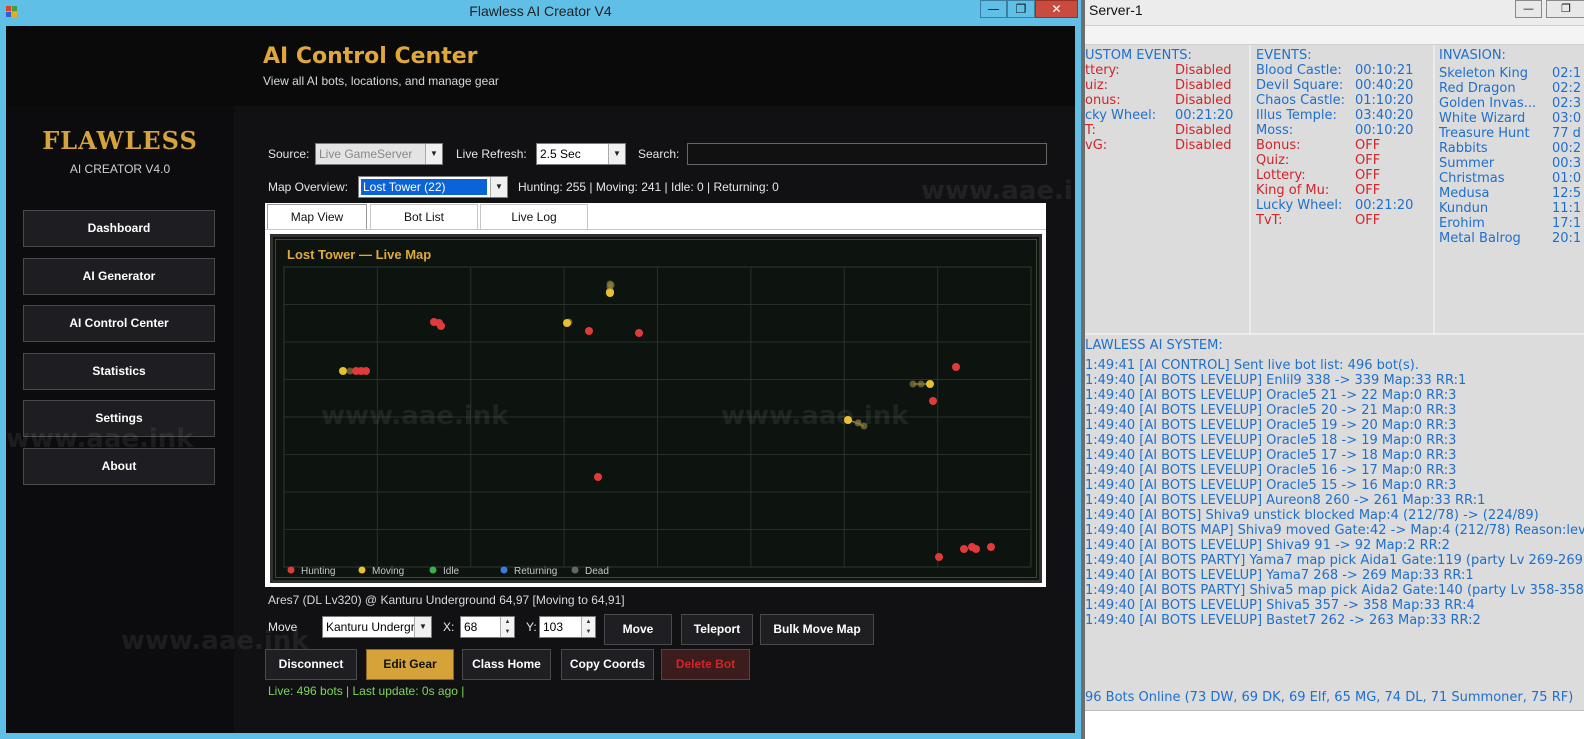 This screenshot has height=739, width=1584. Describe the element at coordinates (289, 154) in the screenshot. I see `source-label: Source:` at that location.